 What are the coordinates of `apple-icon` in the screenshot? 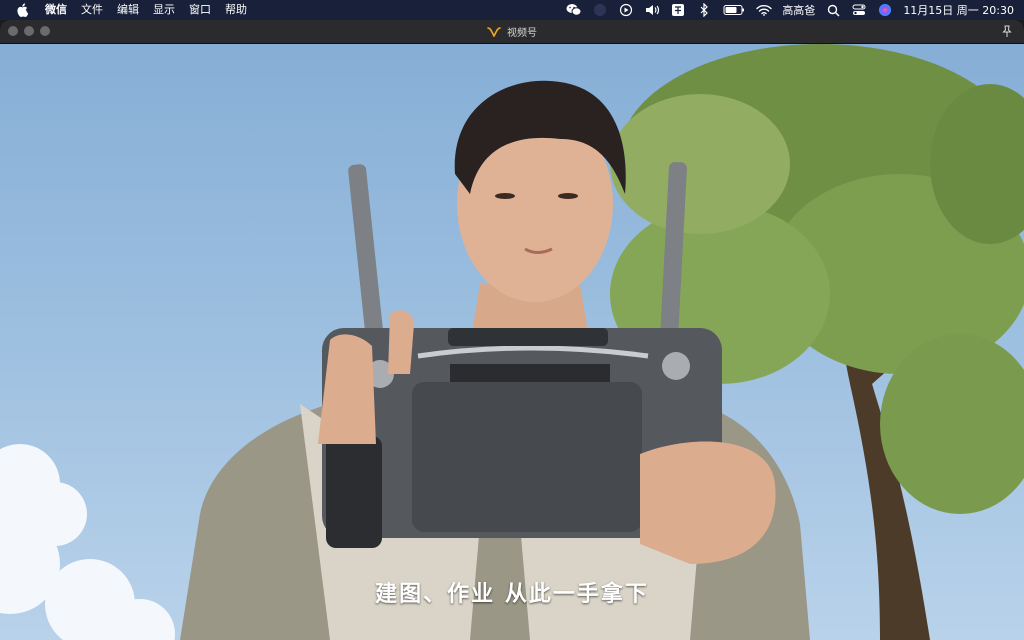 It's located at (22, 10).